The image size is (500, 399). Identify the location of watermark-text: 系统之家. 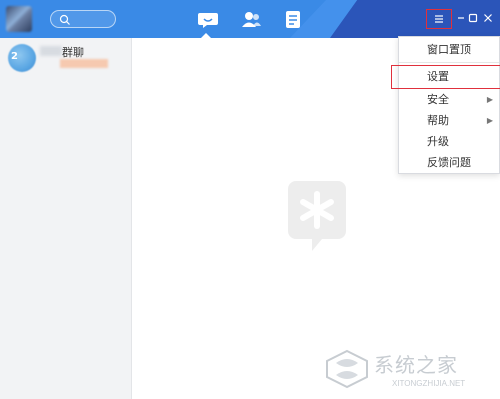
(416, 365).